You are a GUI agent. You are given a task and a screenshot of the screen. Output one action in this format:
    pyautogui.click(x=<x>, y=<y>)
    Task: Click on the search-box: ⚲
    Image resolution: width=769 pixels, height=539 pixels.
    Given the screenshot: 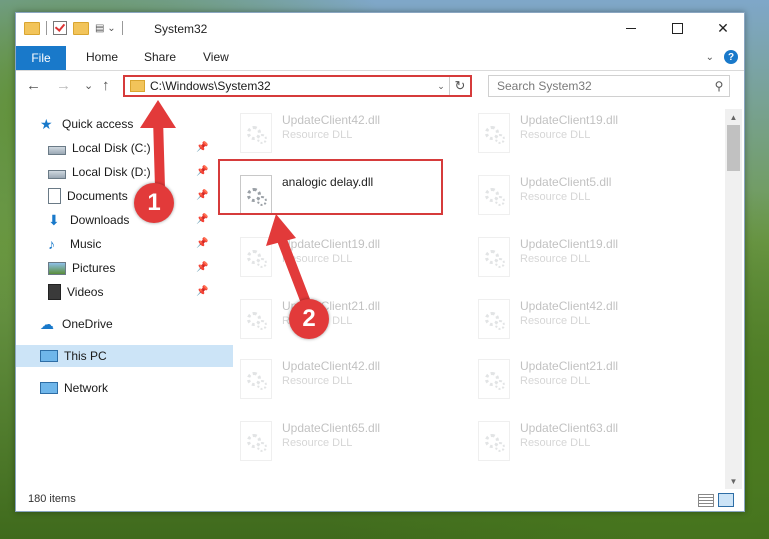 What is the action you would take?
    pyautogui.click(x=609, y=86)
    